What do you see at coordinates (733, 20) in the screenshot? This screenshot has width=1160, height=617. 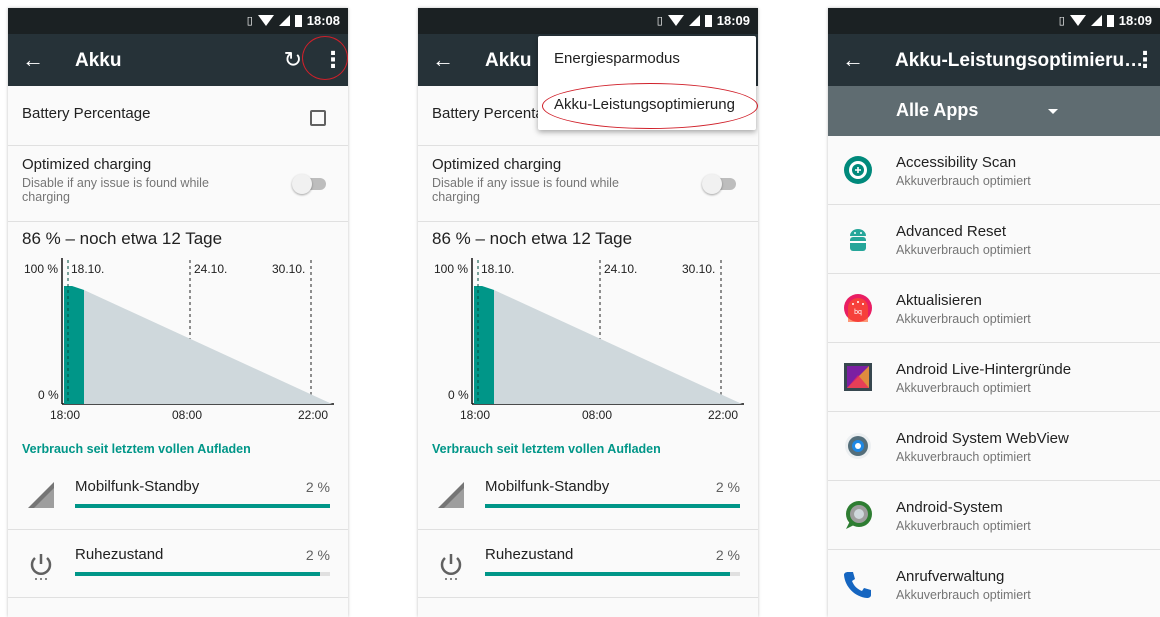 I see `status-time: 18:09` at bounding box center [733, 20].